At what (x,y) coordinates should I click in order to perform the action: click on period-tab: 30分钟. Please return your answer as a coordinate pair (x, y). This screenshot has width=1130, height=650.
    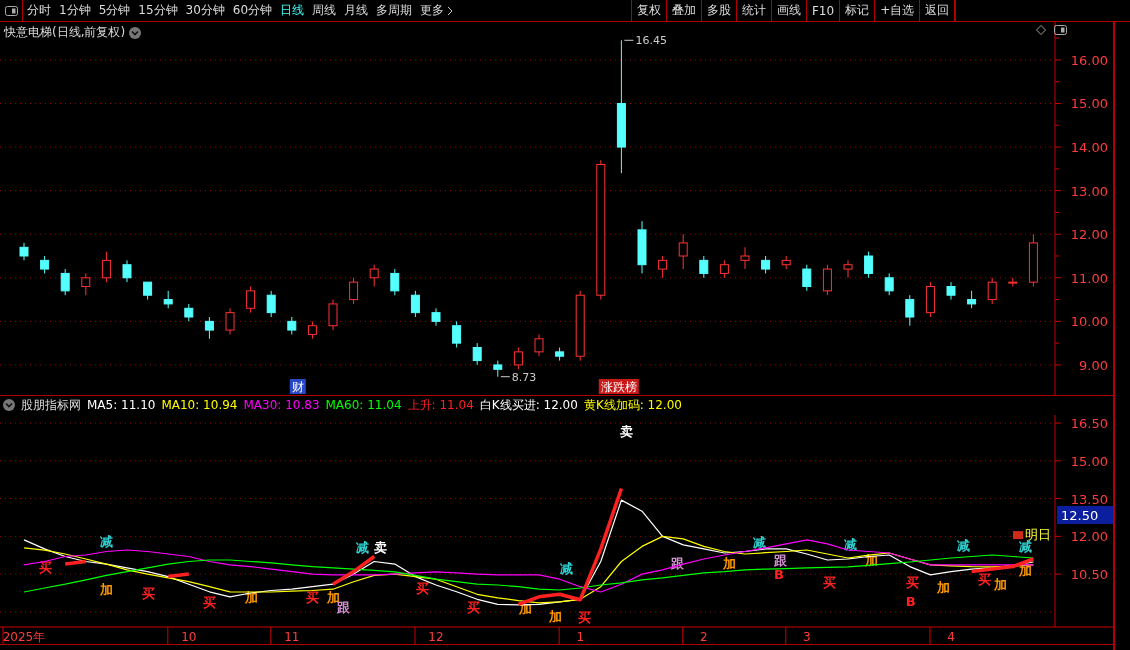
    Looking at the image, I should click on (205, 10).